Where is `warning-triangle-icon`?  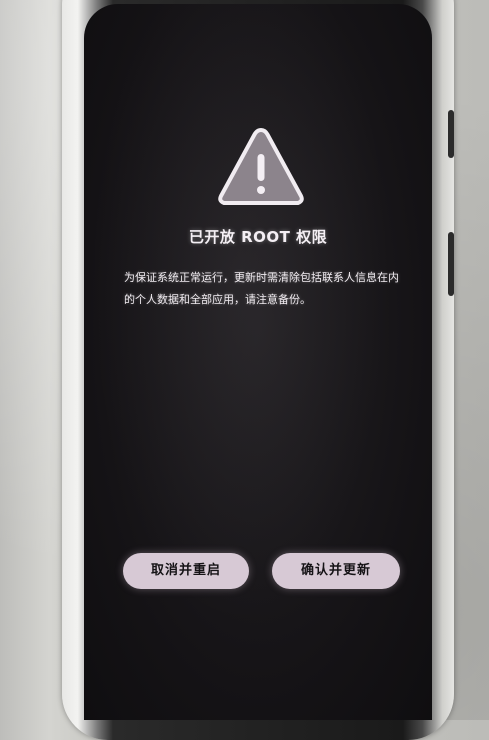
warning-triangle-icon is located at coordinates (261, 166).